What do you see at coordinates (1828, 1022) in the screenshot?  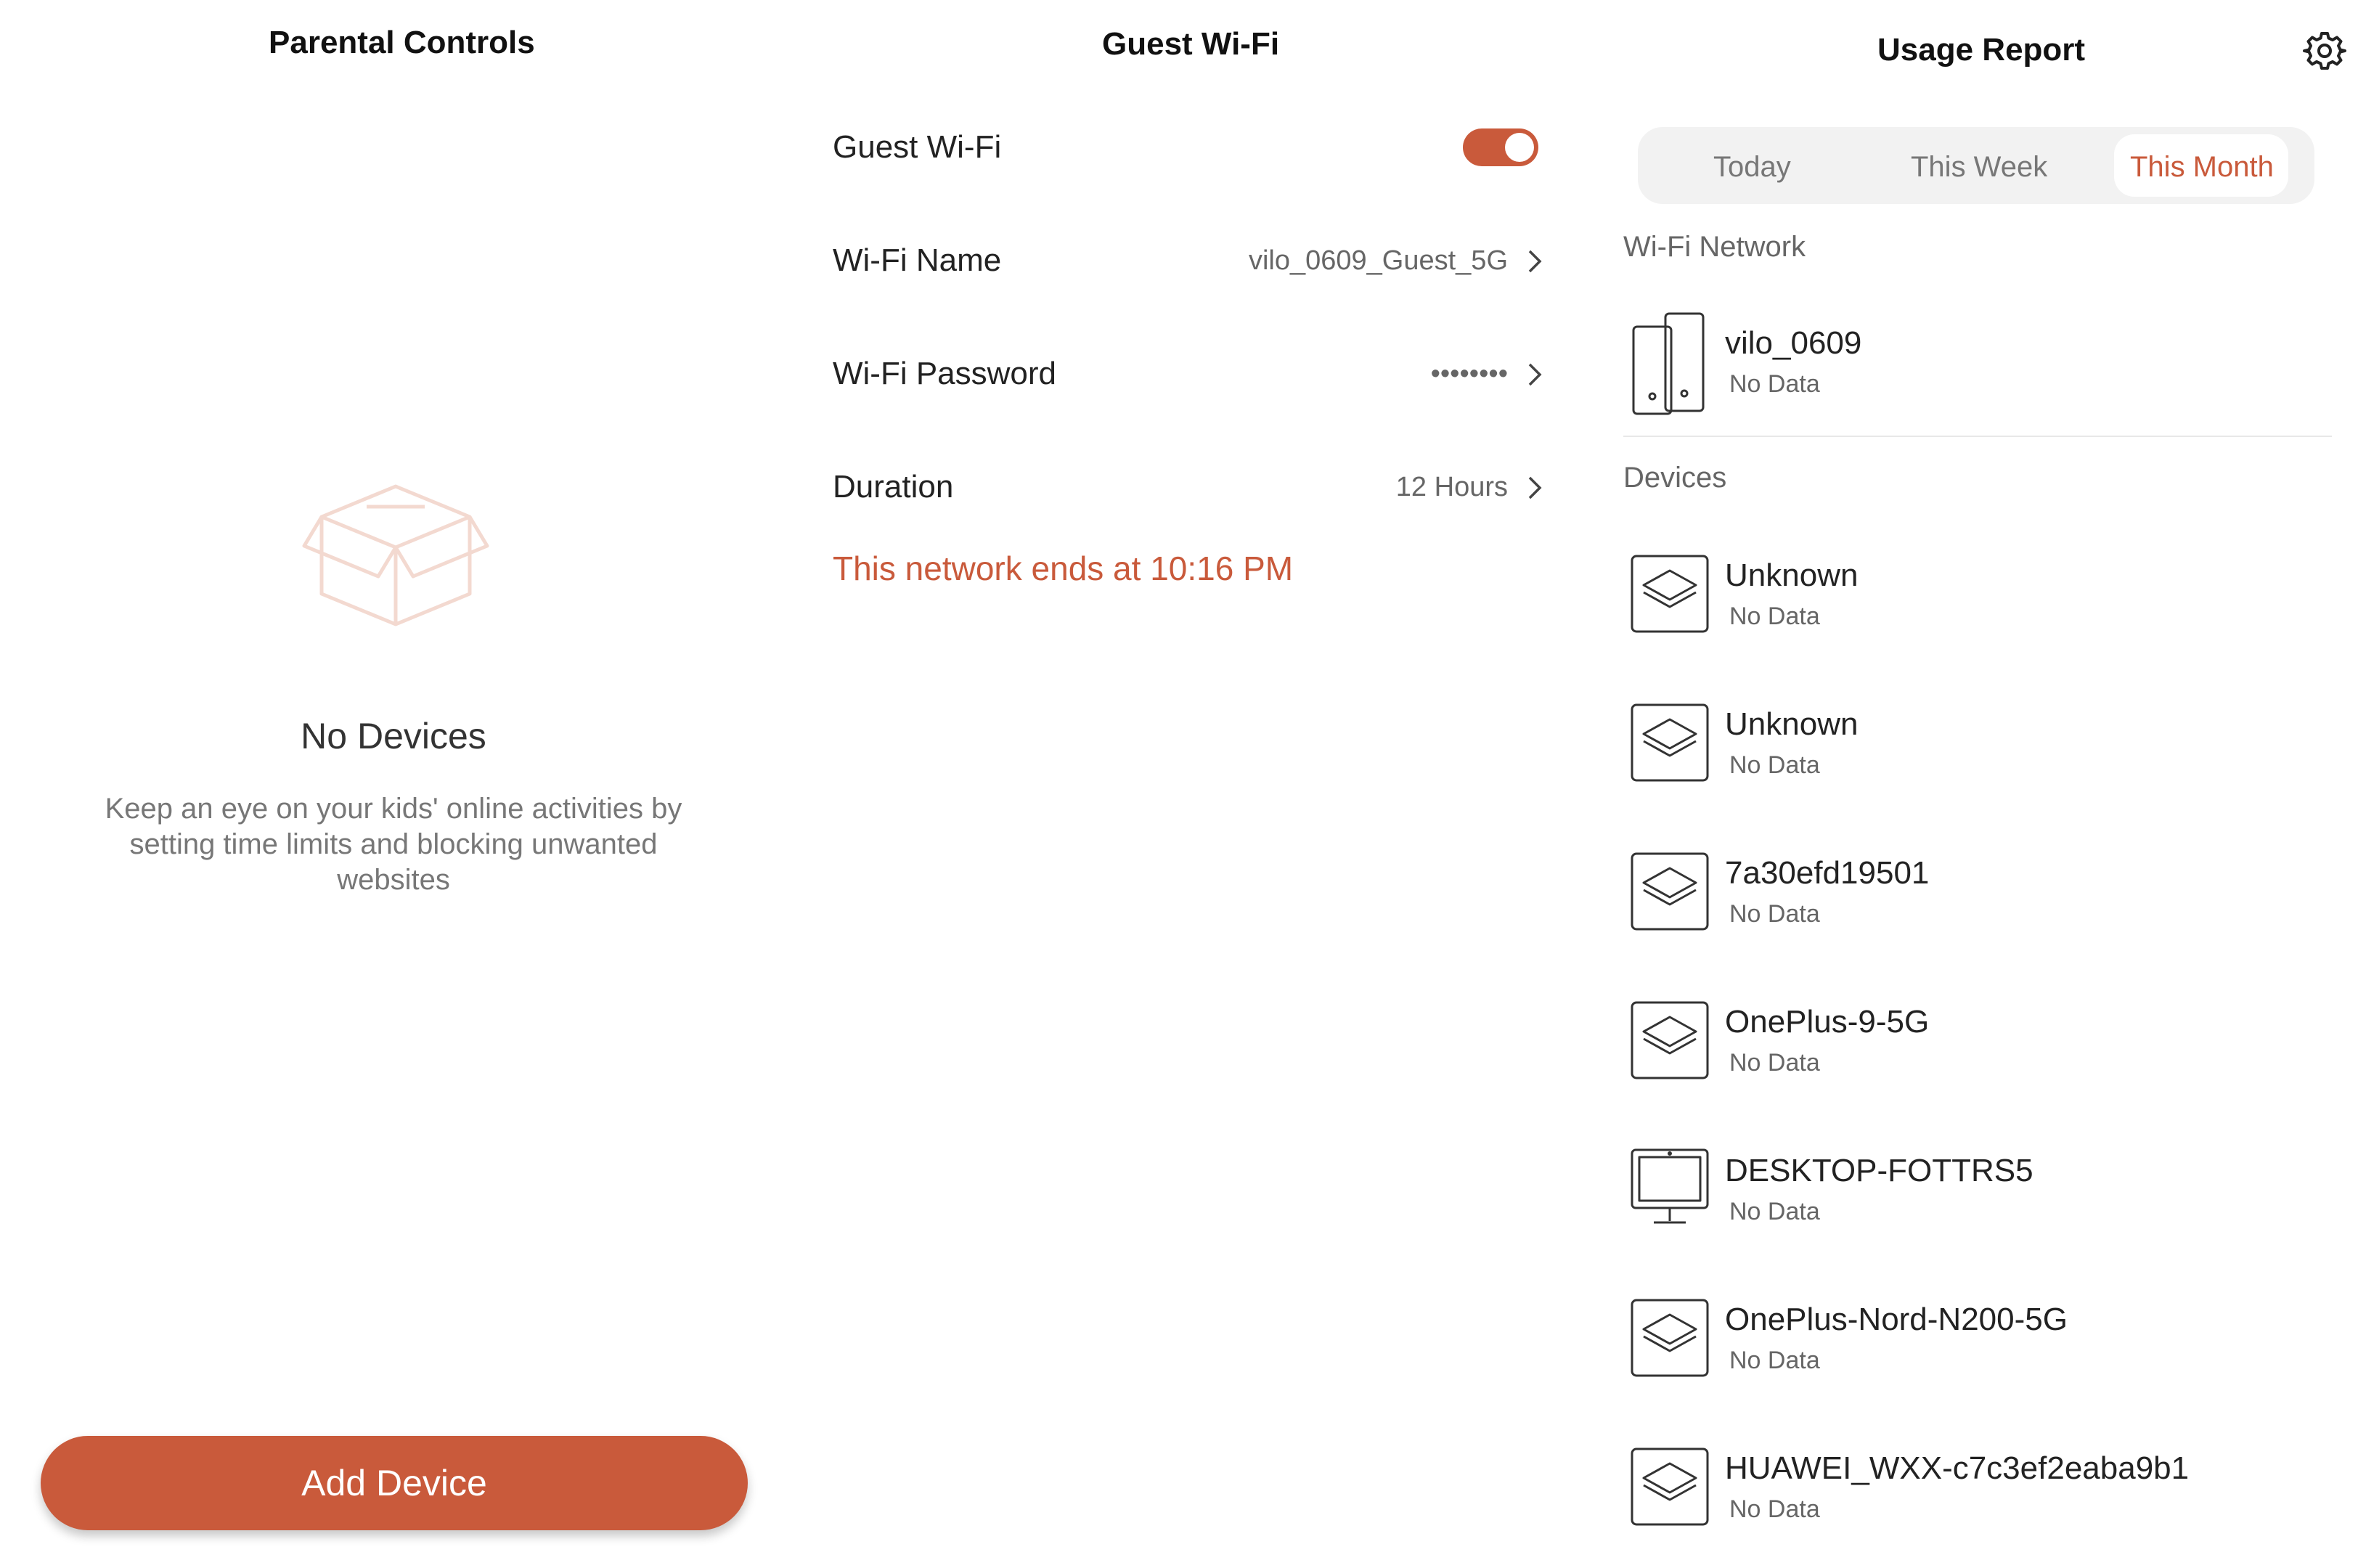 I see `device-name: OnePlus-9-5G` at bounding box center [1828, 1022].